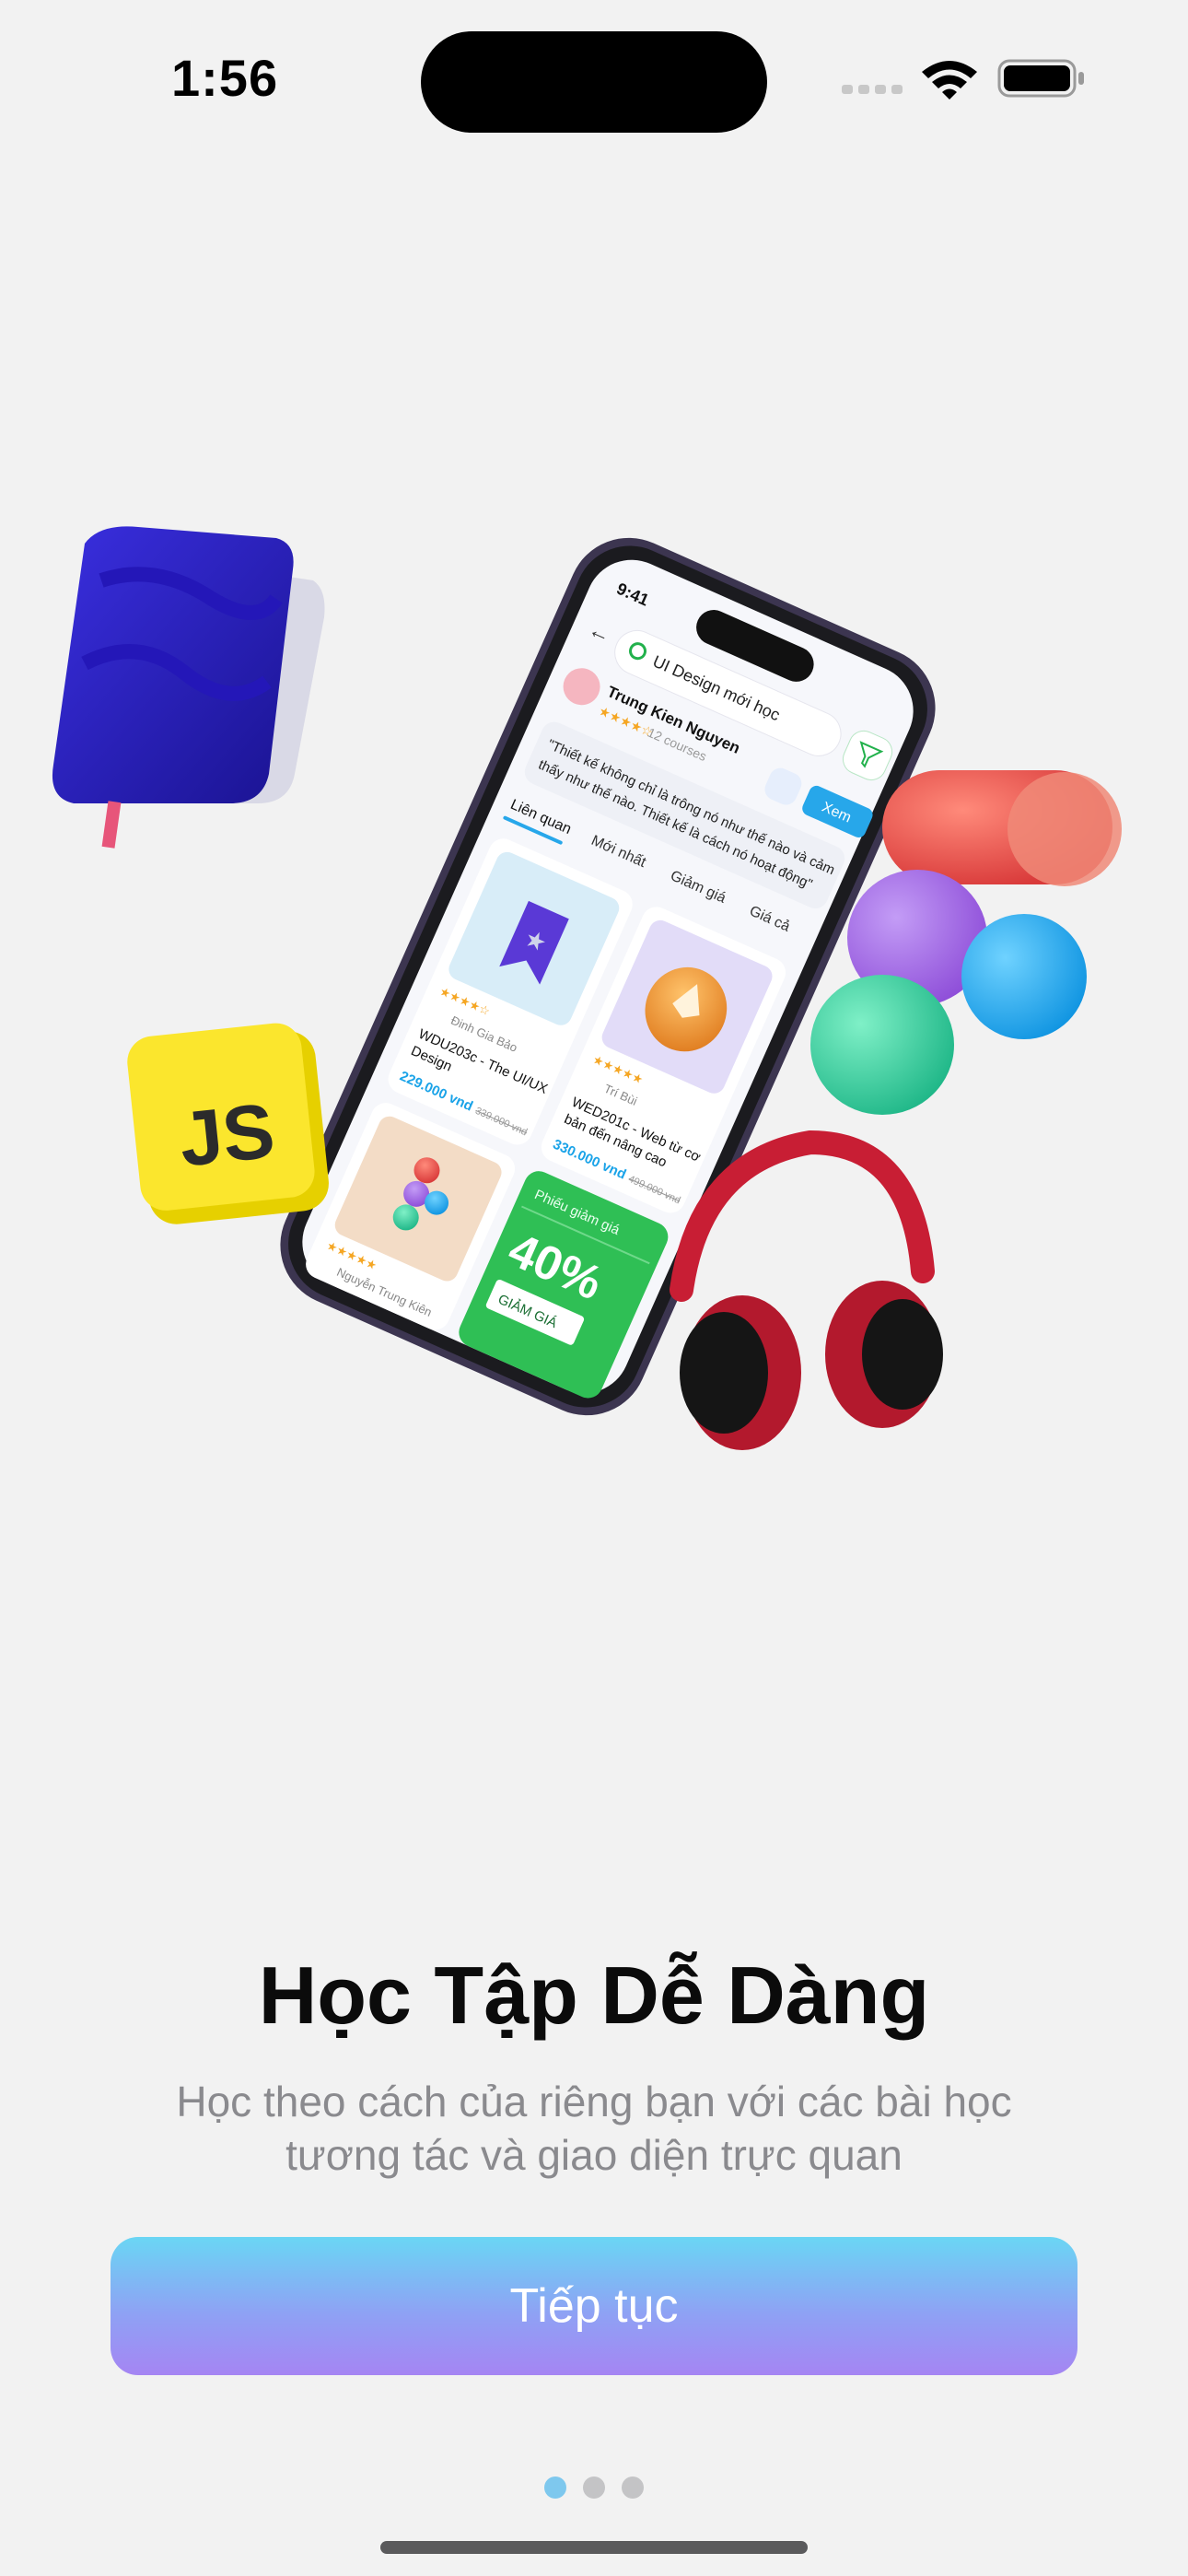  What do you see at coordinates (189, 687) in the screenshot?
I see `book-illustration` at bounding box center [189, 687].